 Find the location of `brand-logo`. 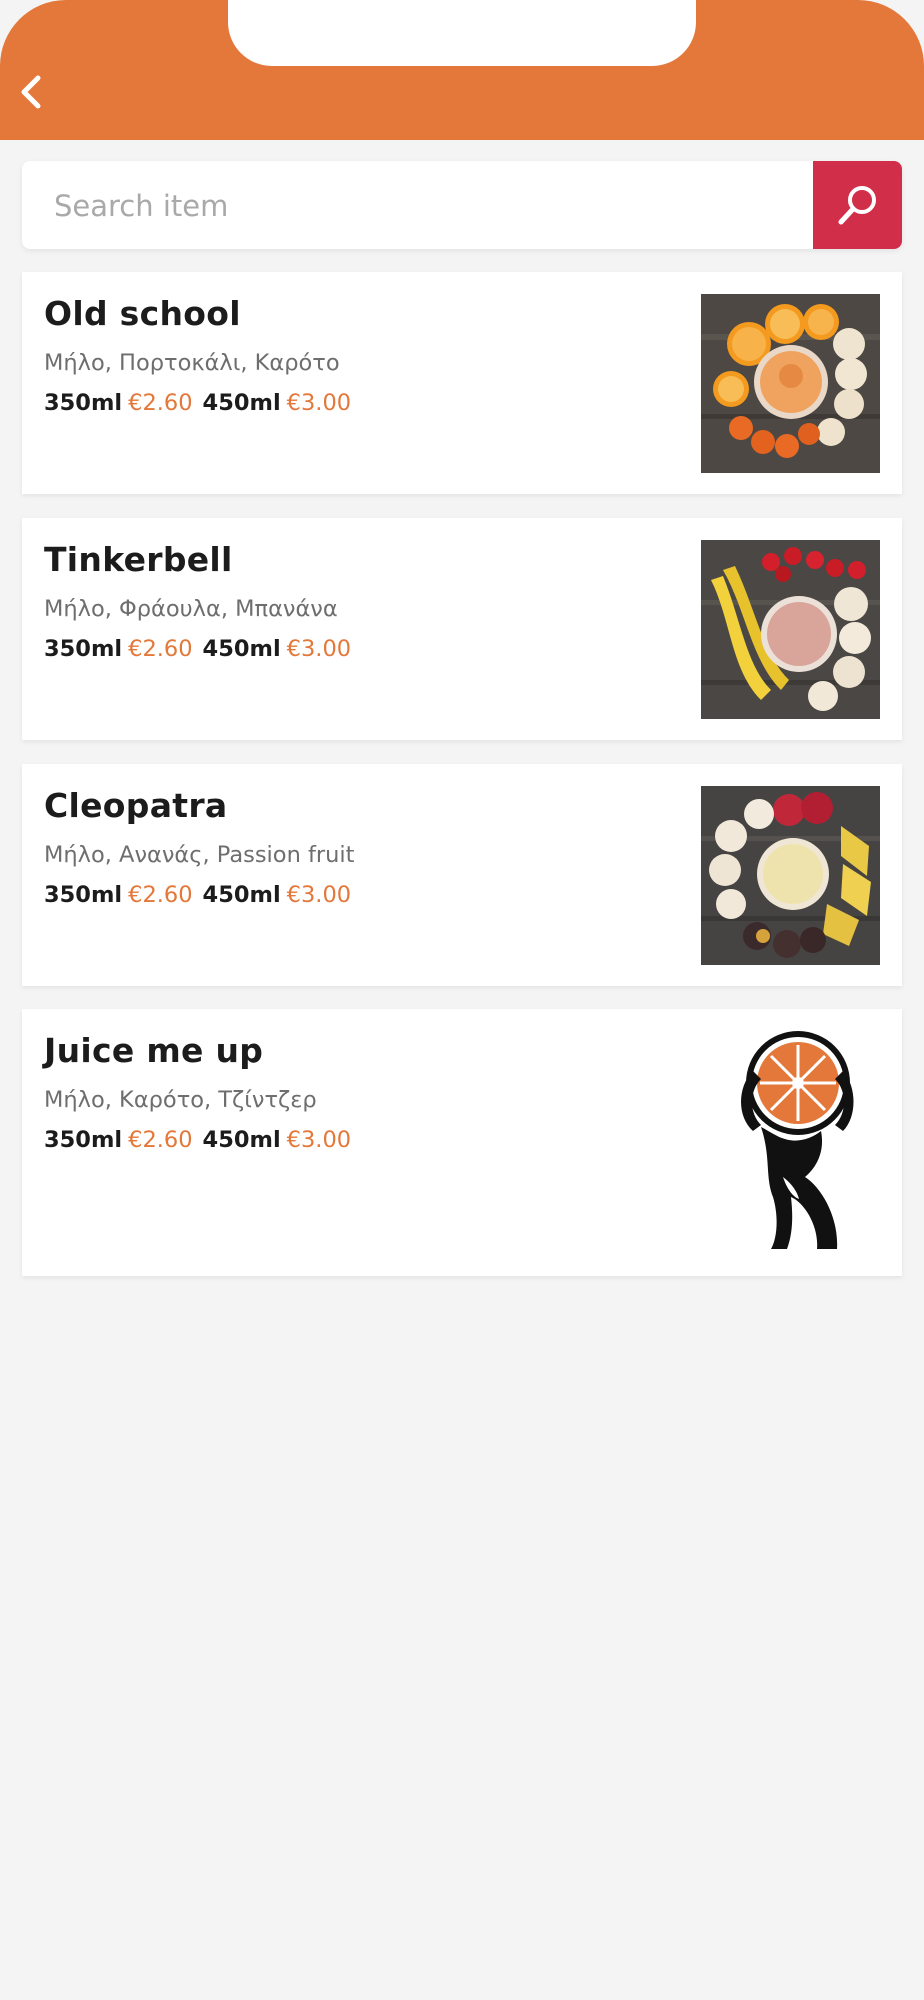

brand-logo is located at coordinates (790, 1142).